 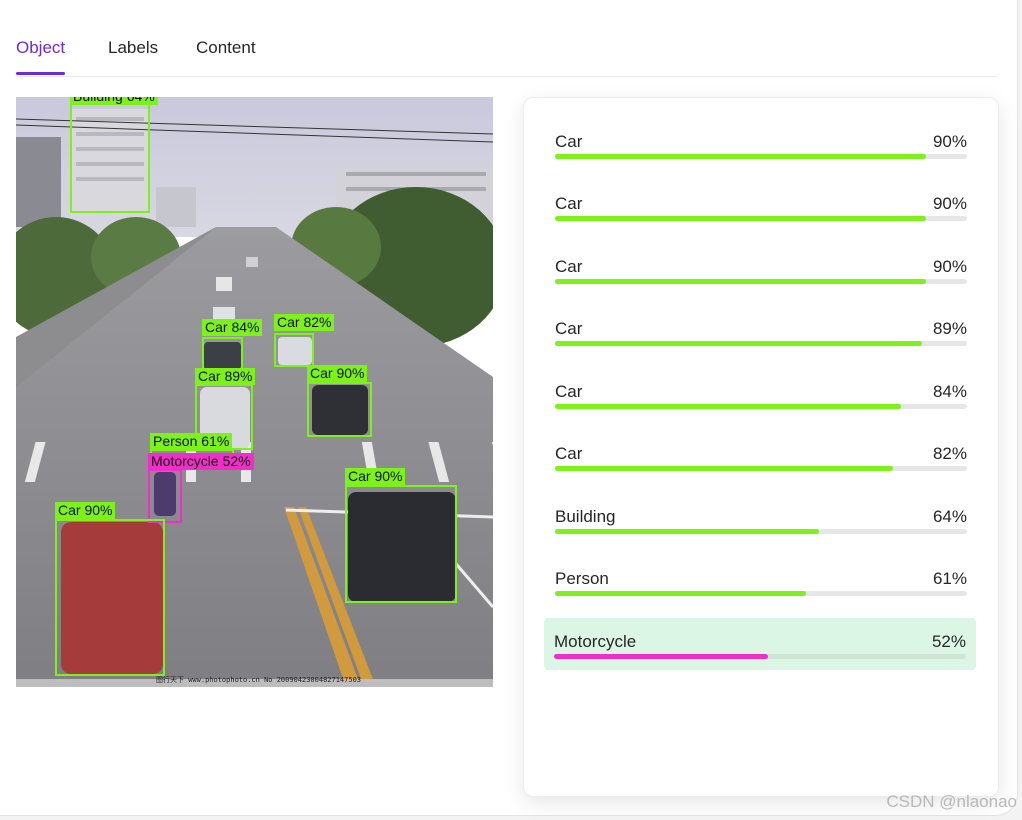 I want to click on detection-box-motorcycle, so click(x=165, y=496).